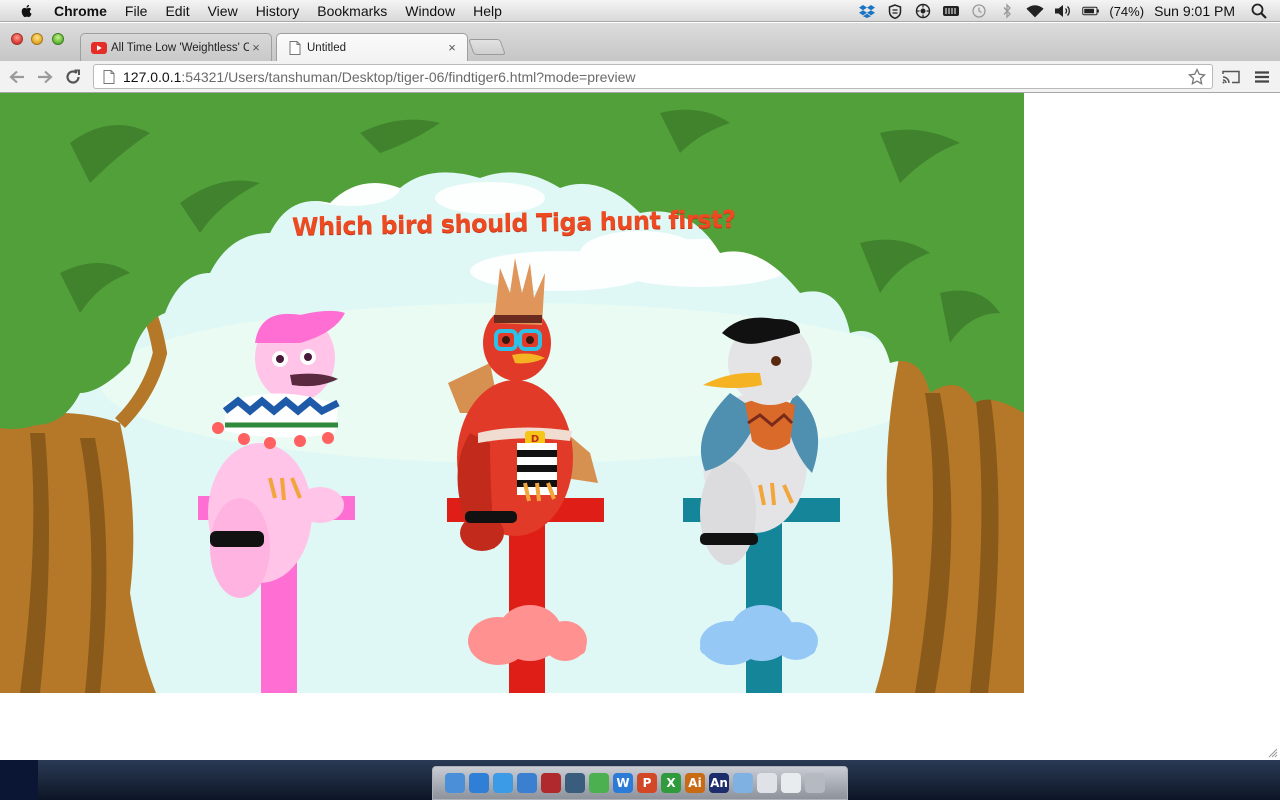 The image size is (1280, 800). What do you see at coordinates (152, 76) in the screenshot?
I see `url-host: 127.0.0.1` at bounding box center [152, 76].